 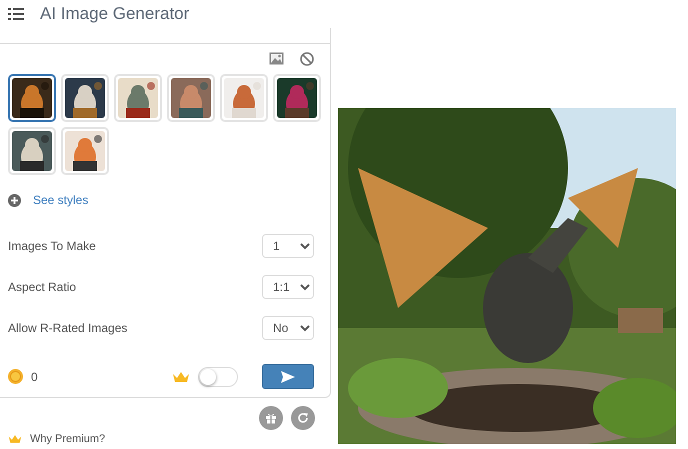 What do you see at coordinates (34, 377) in the screenshot?
I see `credit-count: 0` at bounding box center [34, 377].